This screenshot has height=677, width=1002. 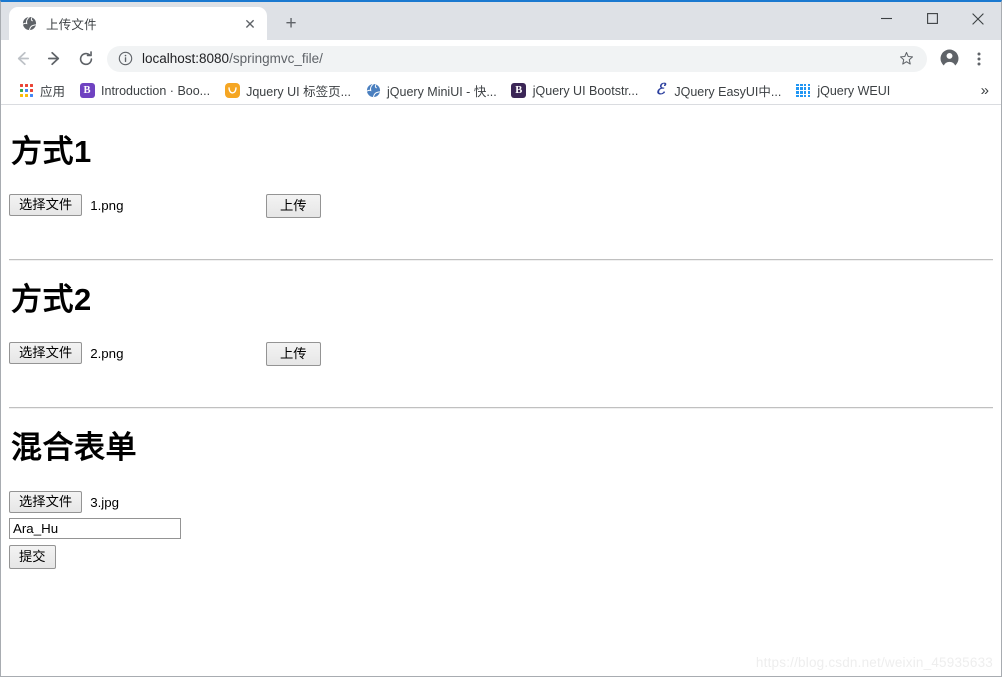 I want to click on back-icon, so click(x=22, y=59).